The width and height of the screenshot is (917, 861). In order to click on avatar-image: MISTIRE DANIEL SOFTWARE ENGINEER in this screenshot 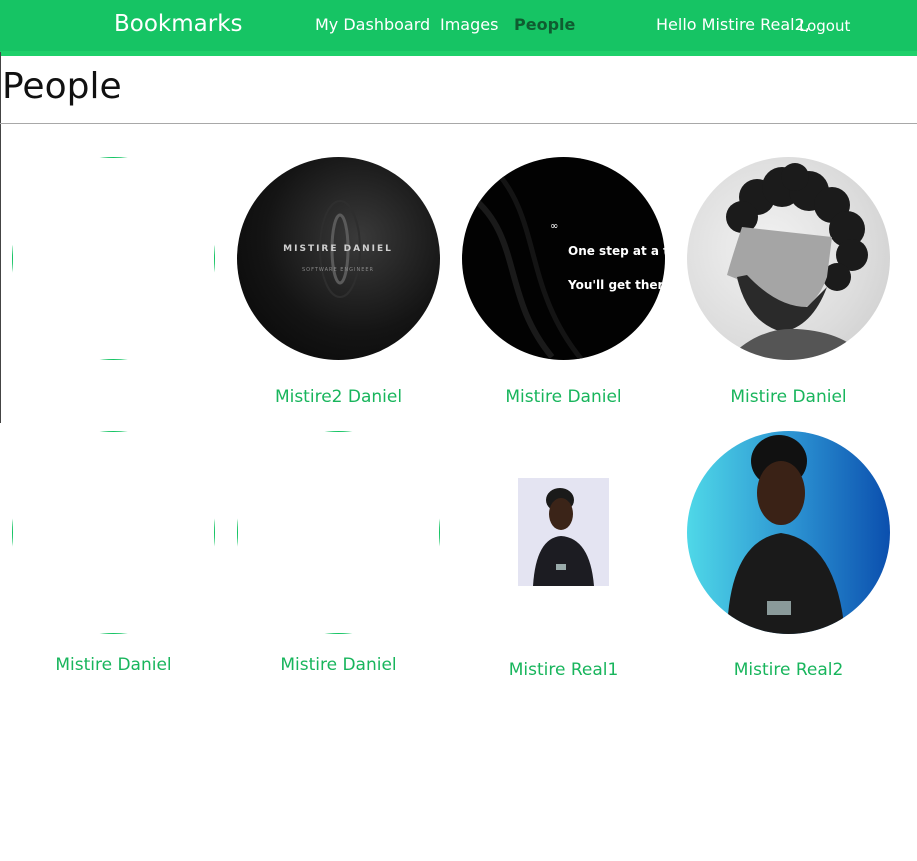, I will do `click(338, 258)`.